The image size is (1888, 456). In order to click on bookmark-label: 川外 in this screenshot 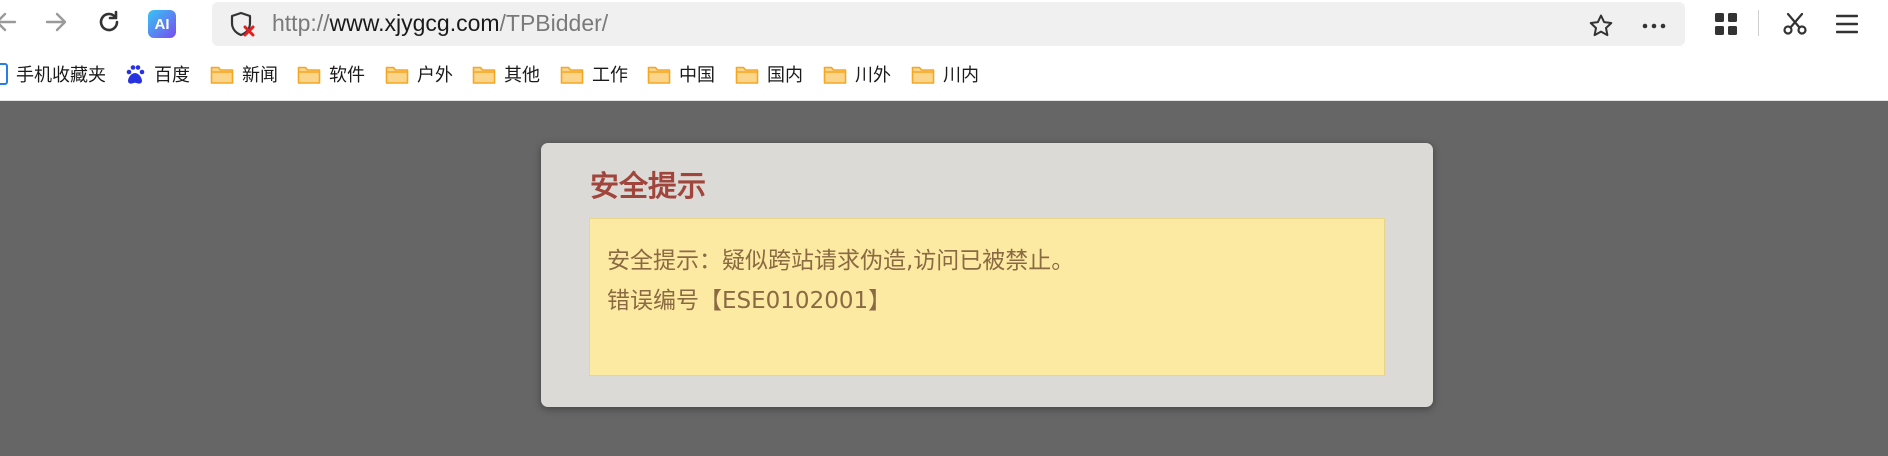, I will do `click(873, 75)`.